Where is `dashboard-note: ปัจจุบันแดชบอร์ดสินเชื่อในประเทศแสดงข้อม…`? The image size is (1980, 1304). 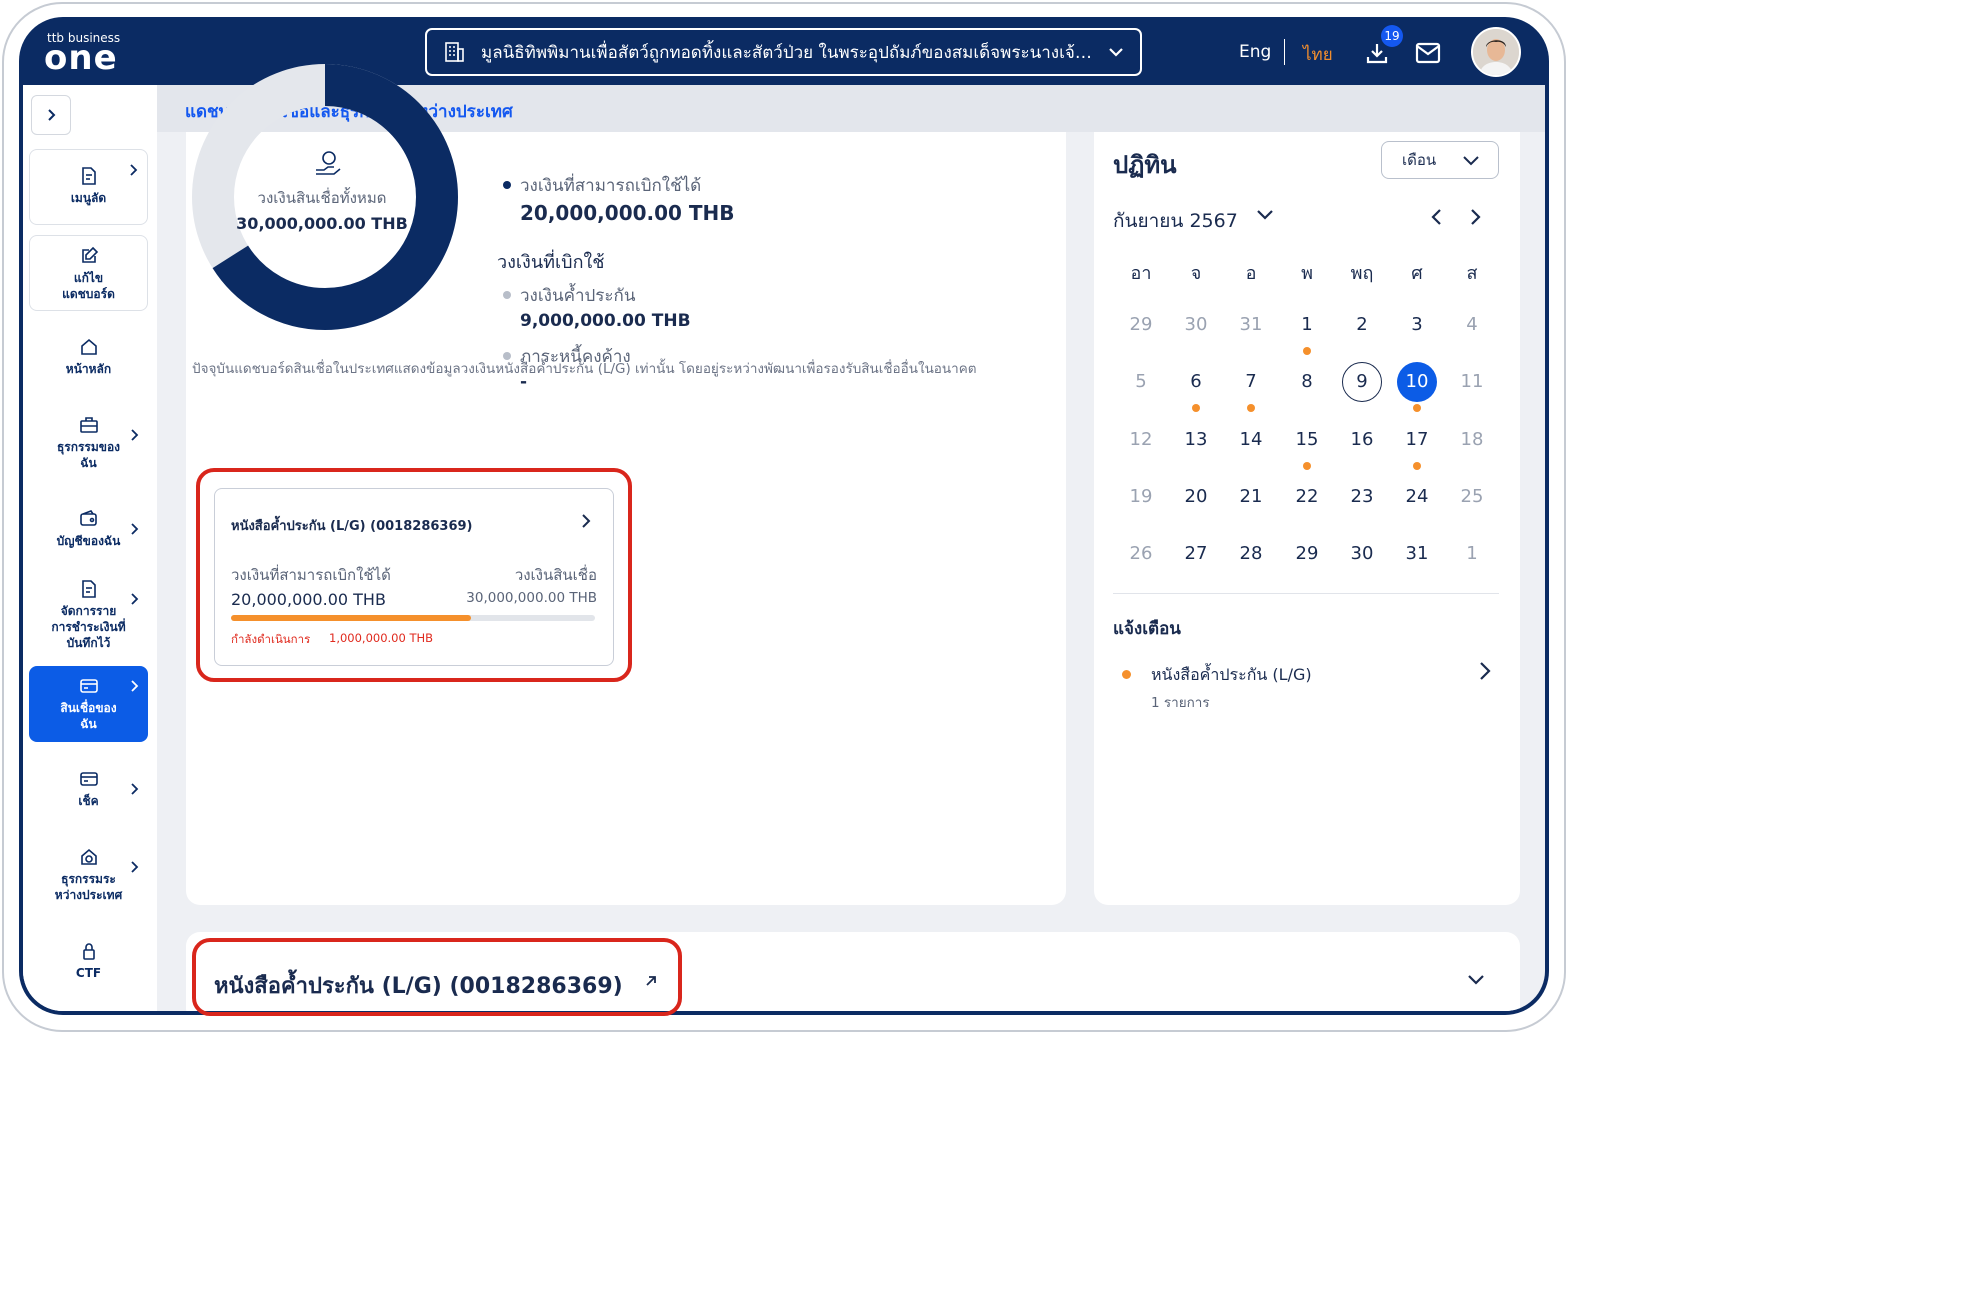 dashboard-note: ปัจจุบันแดชบอร์ดสินเชื่อในประเทศแสดงข้อม… is located at coordinates (584, 369).